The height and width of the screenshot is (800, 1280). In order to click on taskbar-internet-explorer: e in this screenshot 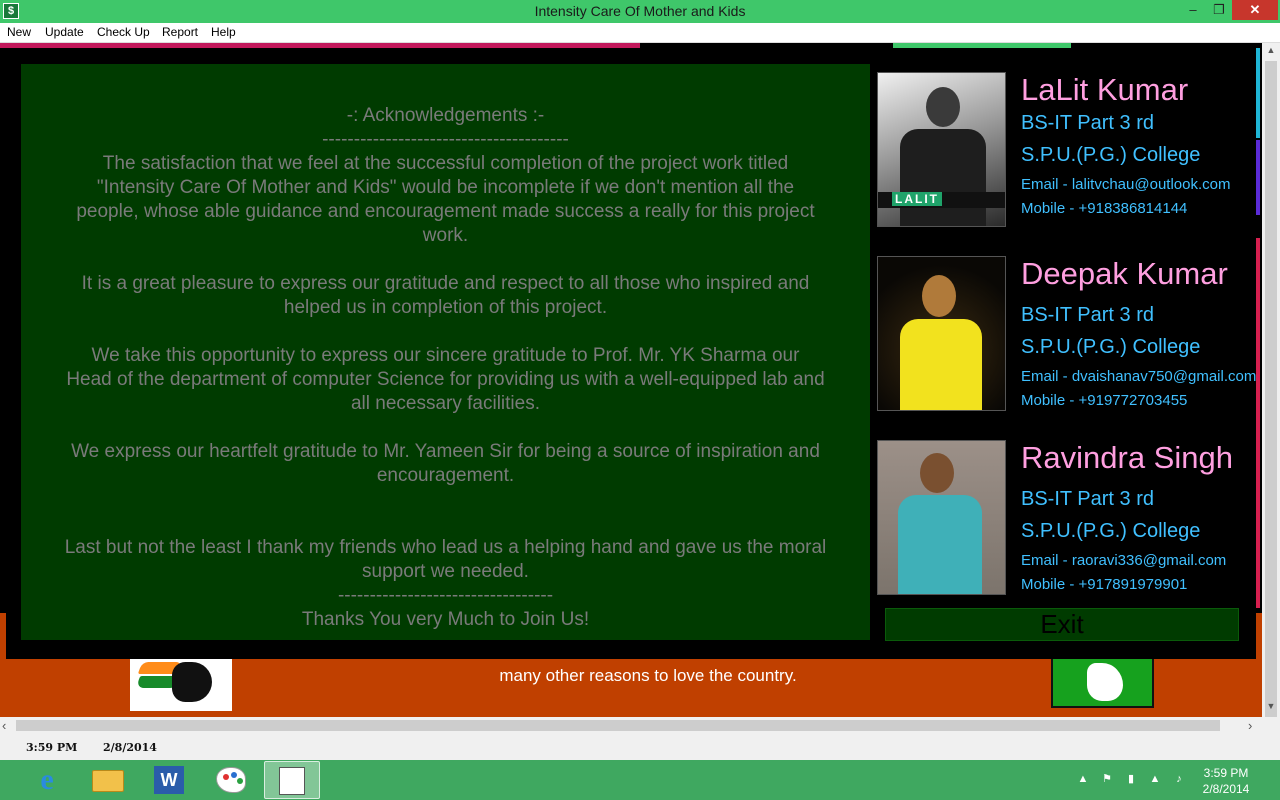, I will do `click(46, 780)`.